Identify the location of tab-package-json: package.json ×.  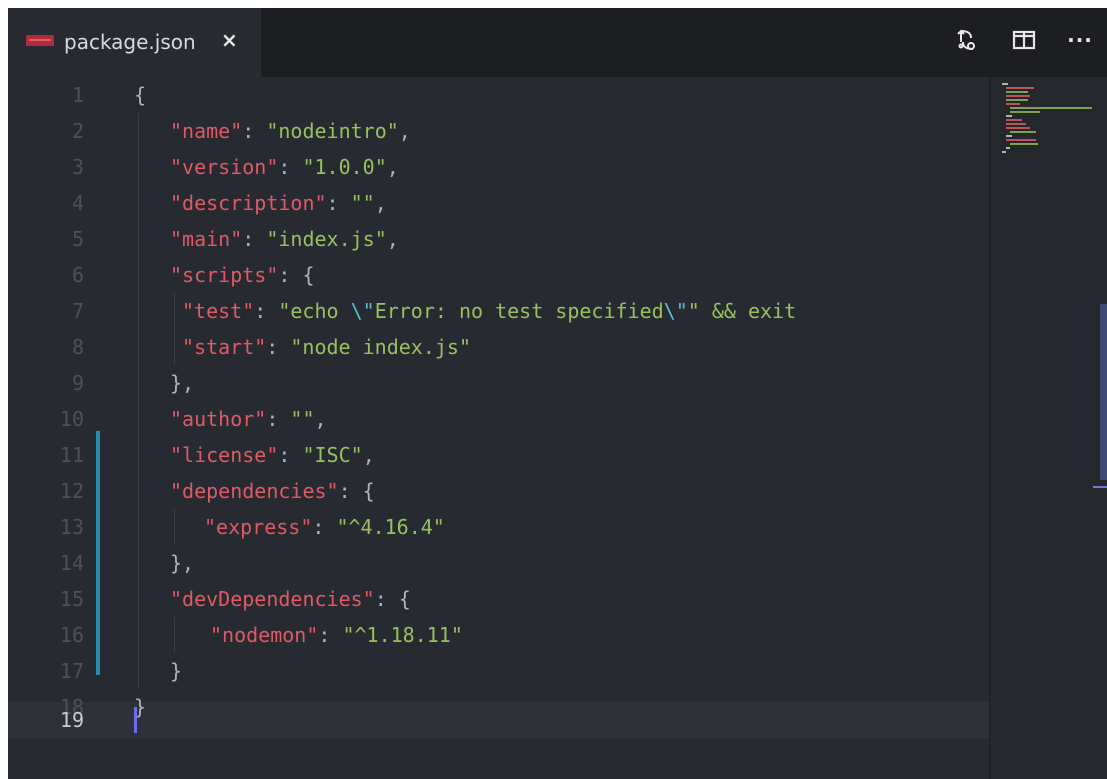
(134, 42).